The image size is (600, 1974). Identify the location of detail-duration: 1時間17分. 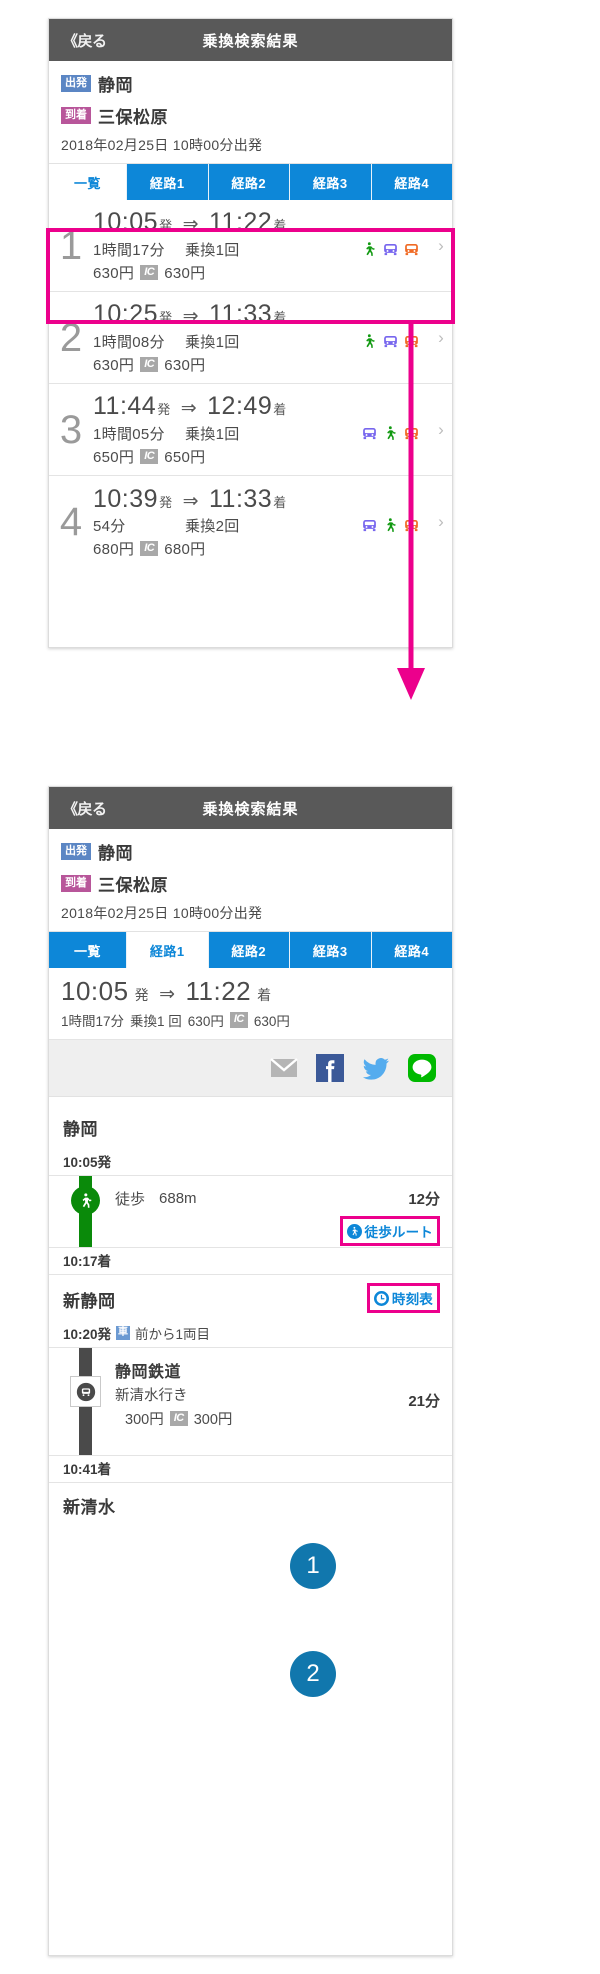
(93, 1021).